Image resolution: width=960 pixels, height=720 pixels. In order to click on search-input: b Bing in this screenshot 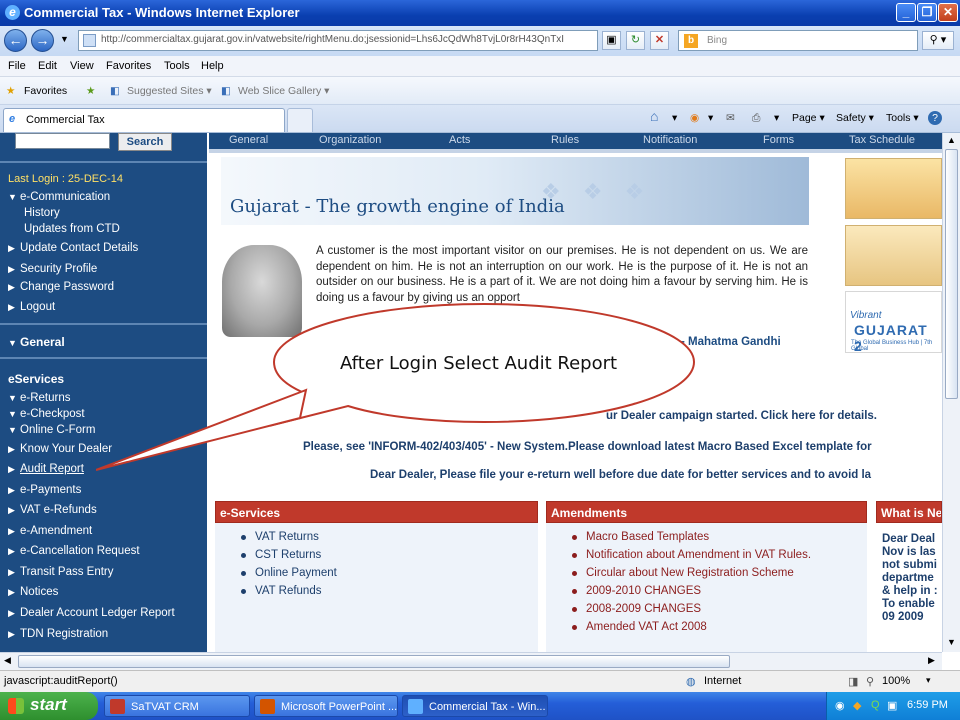, I will do `click(798, 40)`.